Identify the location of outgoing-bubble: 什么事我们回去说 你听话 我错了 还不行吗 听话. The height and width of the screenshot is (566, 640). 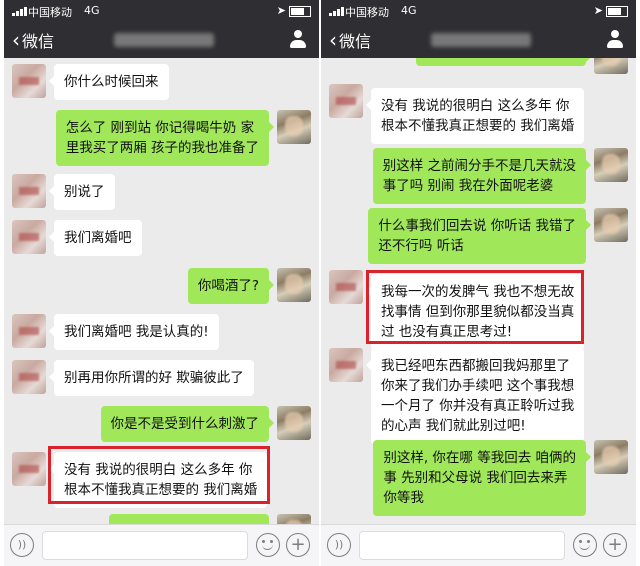
(479, 236).